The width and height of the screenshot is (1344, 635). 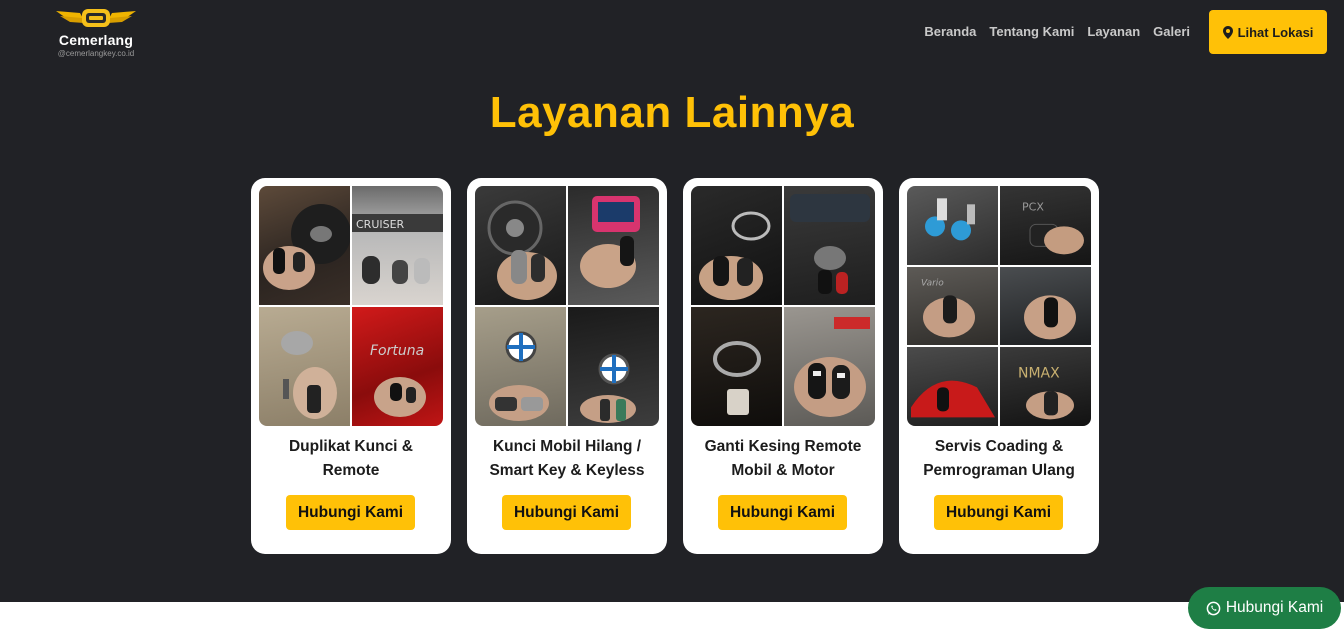 I want to click on nav-item-galeri: Galeri, so click(x=1171, y=33).